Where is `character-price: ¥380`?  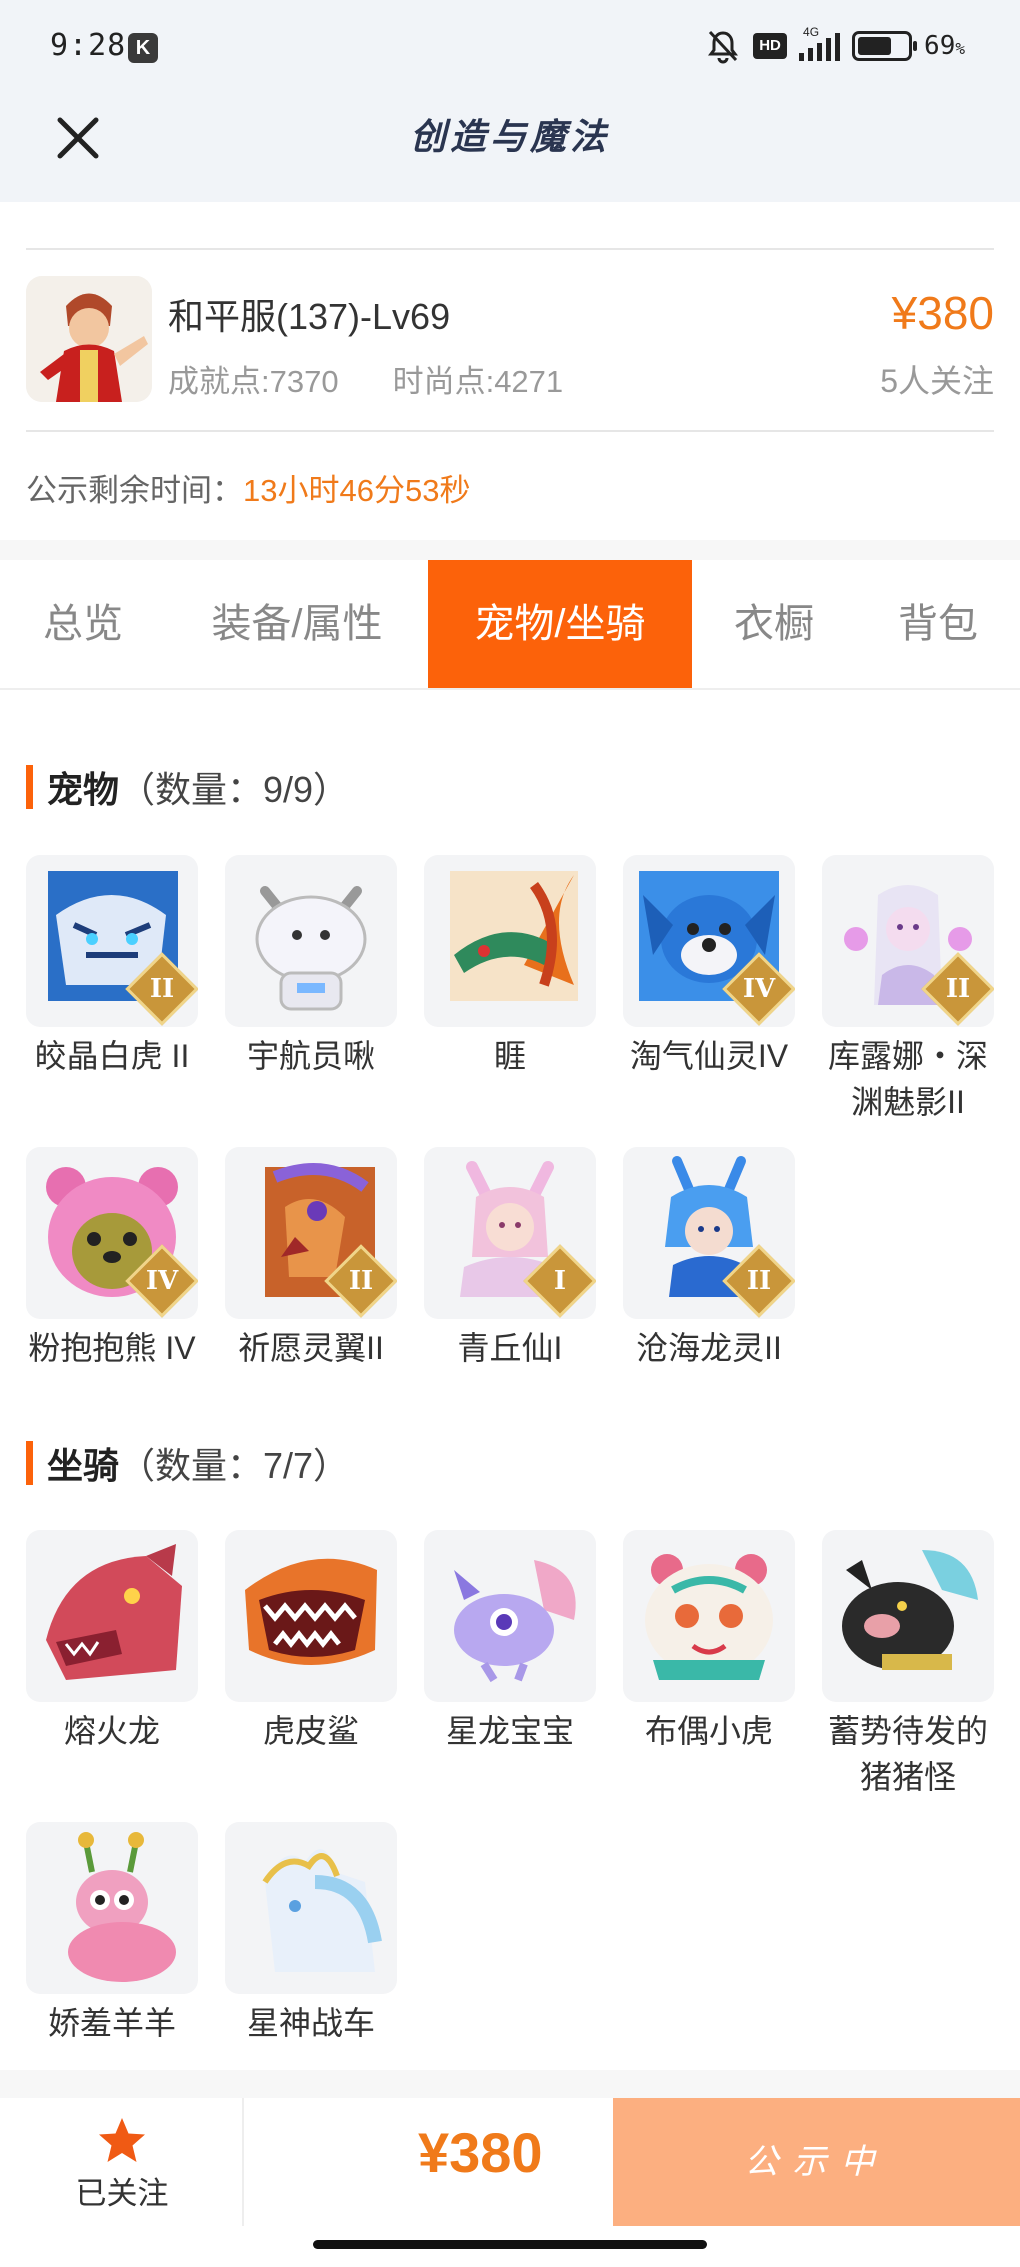
character-price: ¥380 is located at coordinates (942, 313).